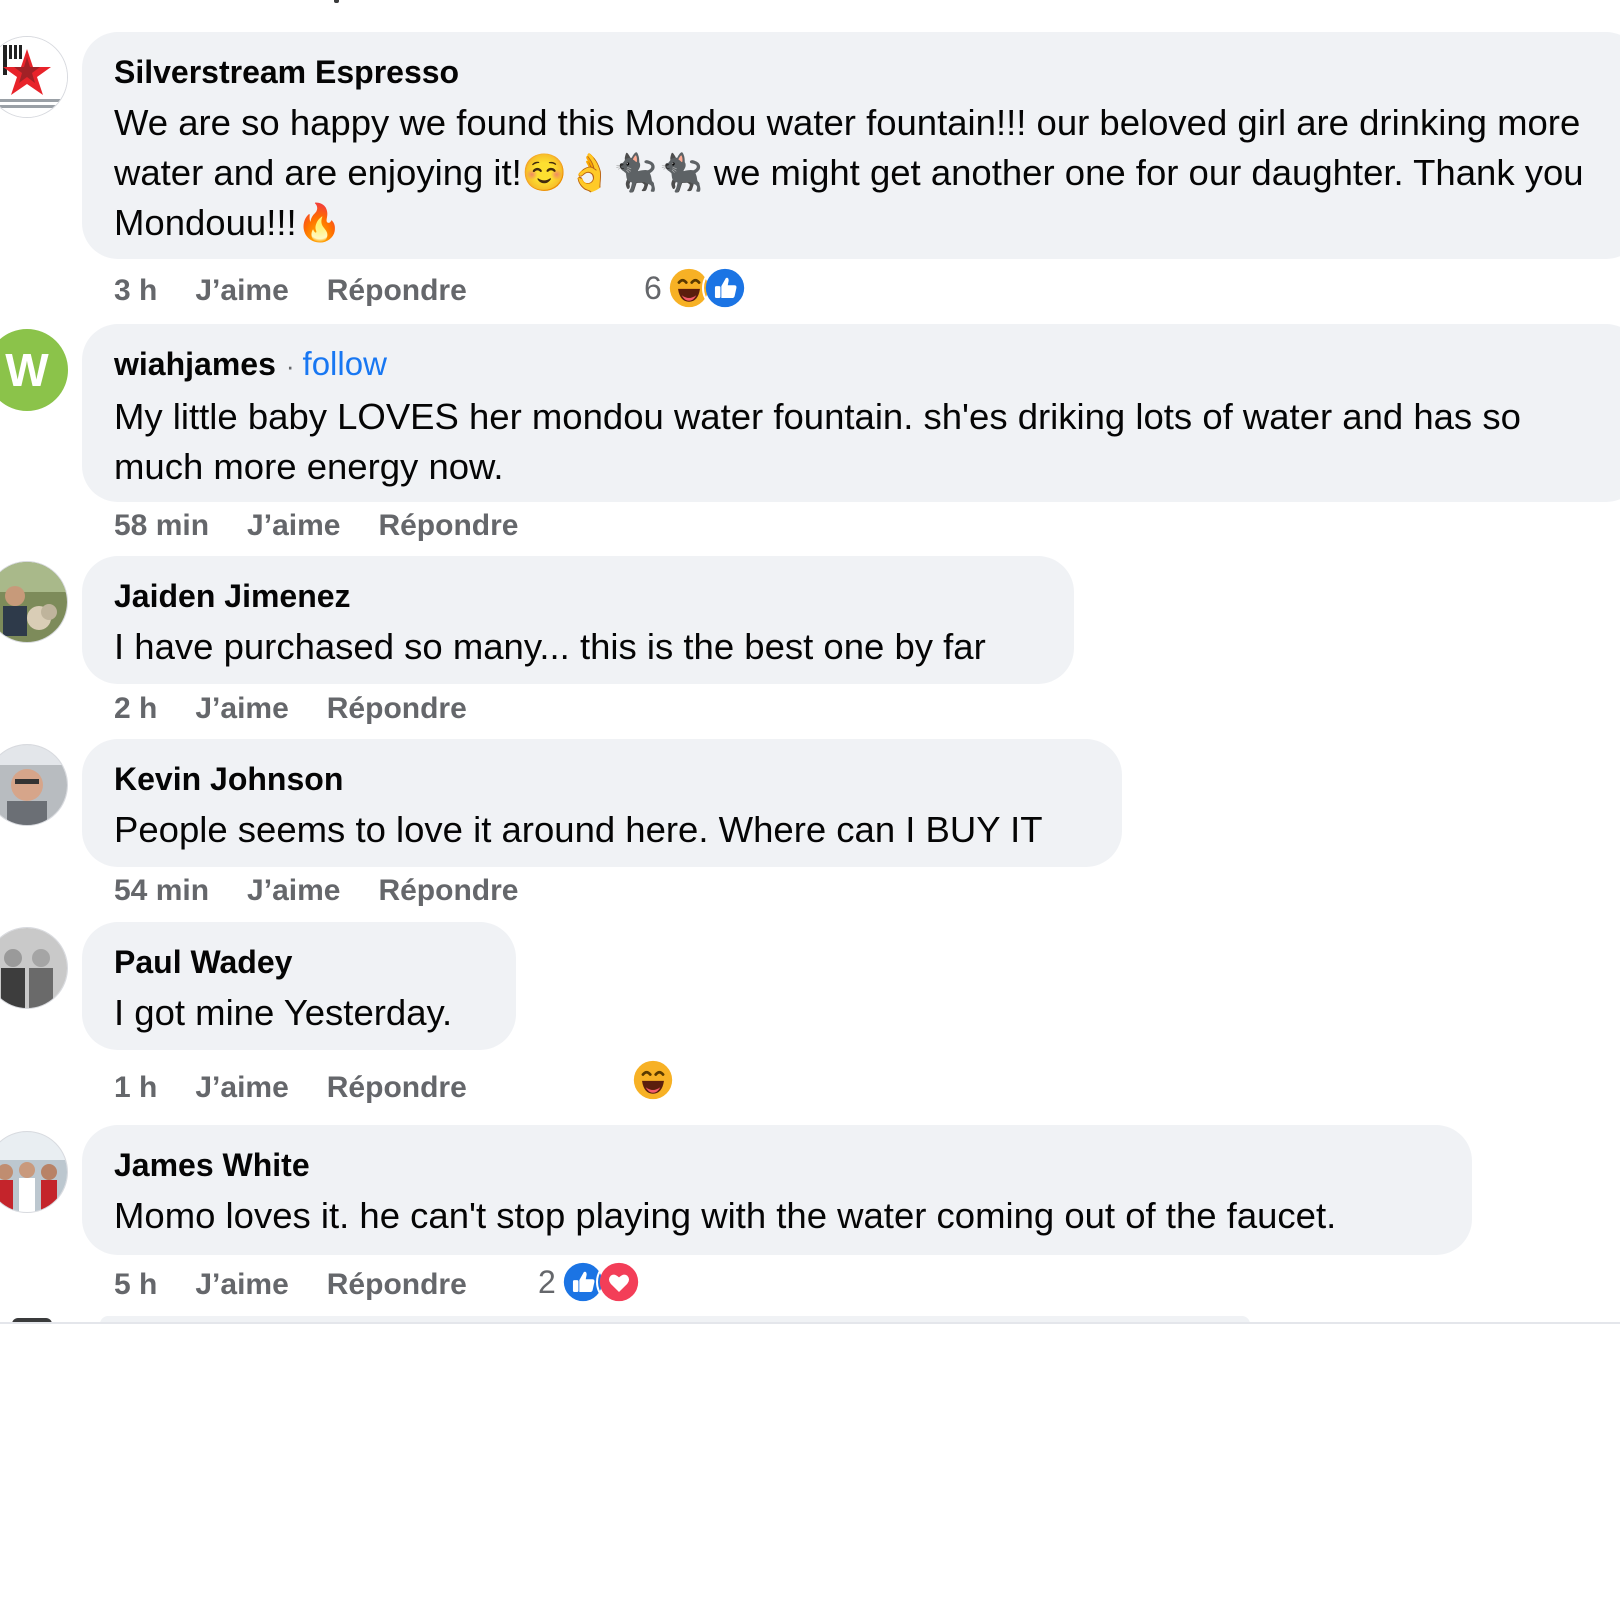 Image resolution: width=1620 pixels, height=1620 pixels. What do you see at coordinates (653, 287) in the screenshot?
I see `reaction-count: 6` at bounding box center [653, 287].